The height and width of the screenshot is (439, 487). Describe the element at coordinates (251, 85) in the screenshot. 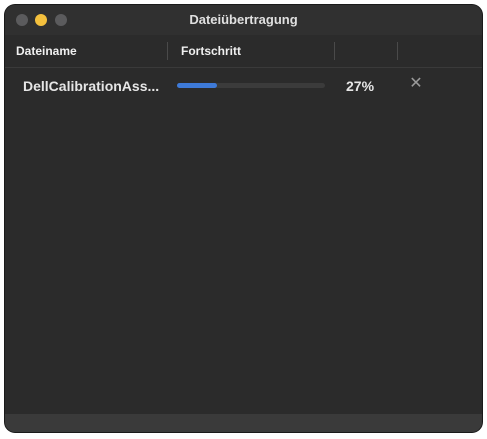

I see `progress-bar` at that location.